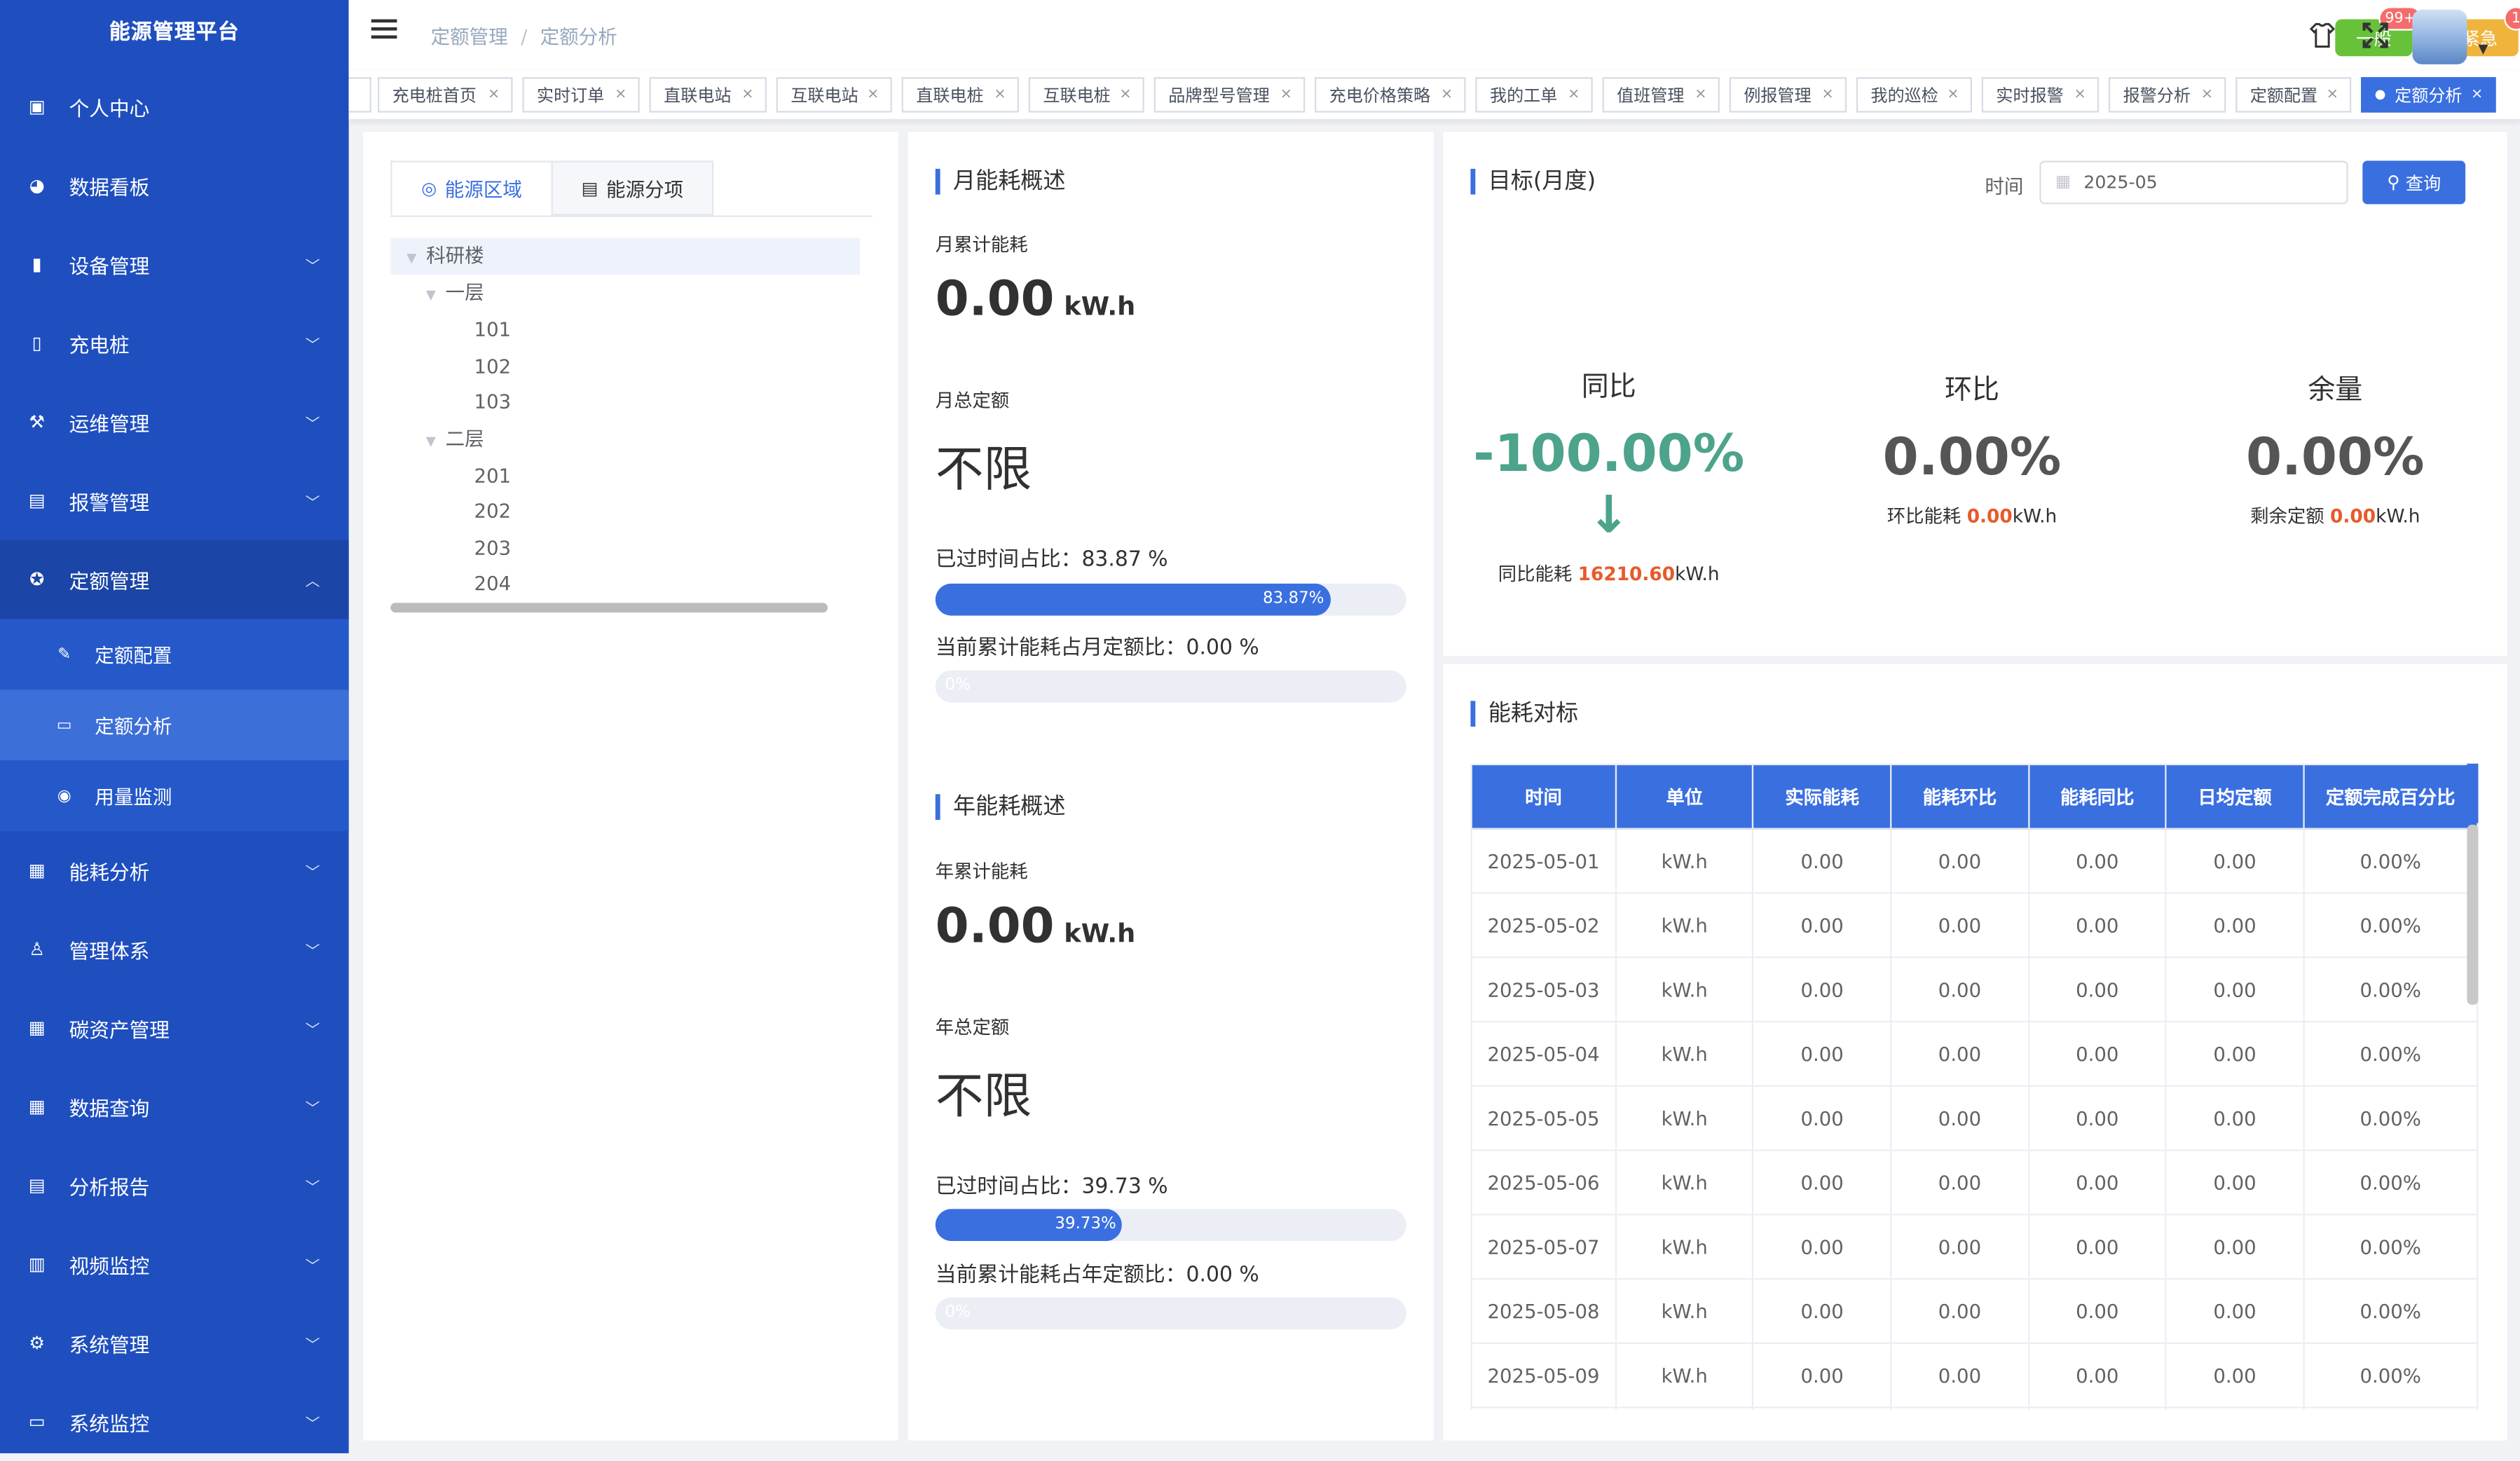 The image size is (2520, 1461). Describe the element at coordinates (982, 871) in the screenshot. I see `year-cum-label: 年累计能耗` at that location.